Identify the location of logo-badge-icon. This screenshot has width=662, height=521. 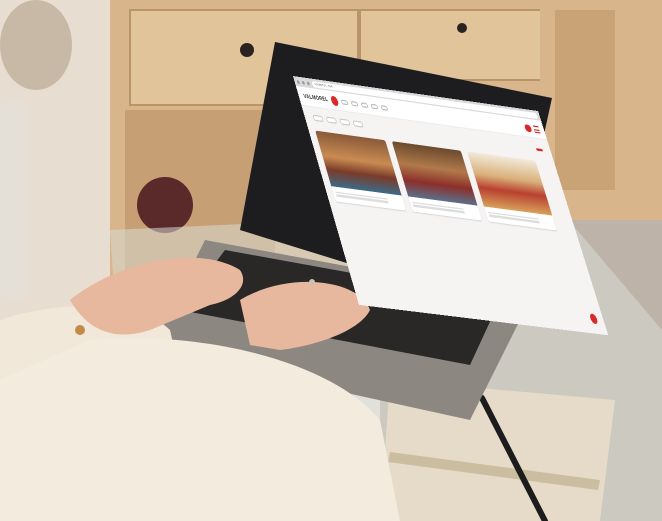
(334, 100).